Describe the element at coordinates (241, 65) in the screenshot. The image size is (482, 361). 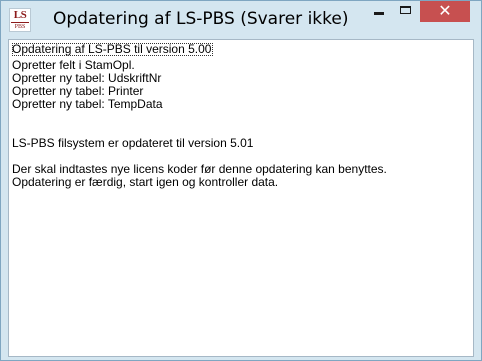
I see `log-line: Opretter felt i StamOpl.` at that location.